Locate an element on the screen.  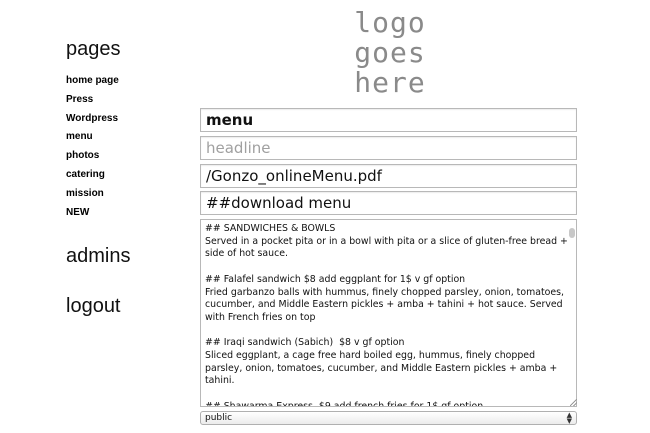
logout-link: logout is located at coordinates (93, 306).